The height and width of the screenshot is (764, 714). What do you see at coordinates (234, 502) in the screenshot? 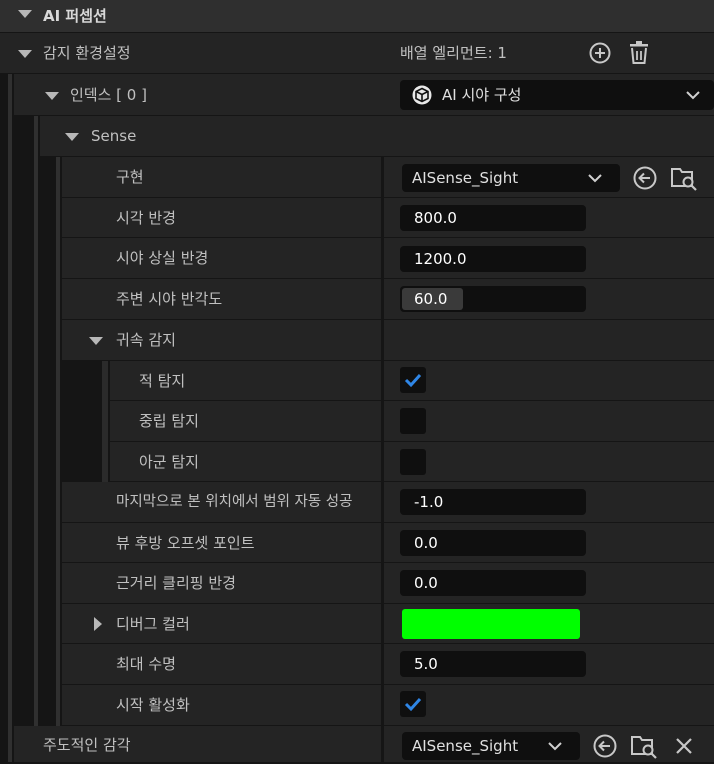
I see `auto-success-label: 마지막으로 본 위치에서 범위 자동 성공` at bounding box center [234, 502].